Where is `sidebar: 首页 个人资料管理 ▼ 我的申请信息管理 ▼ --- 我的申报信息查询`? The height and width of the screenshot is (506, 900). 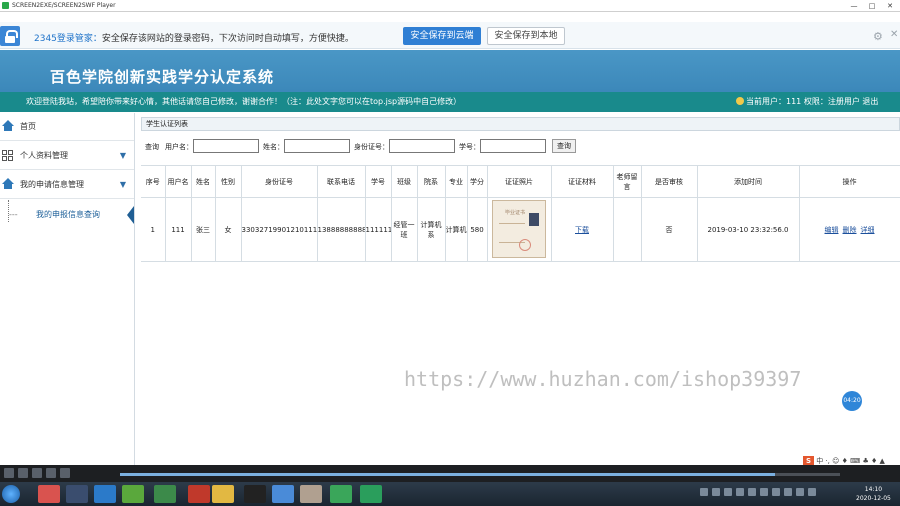 sidebar: 首页 个人资料管理 ▼ 我的申请信息管理 ▼ --- 我的申报信息查询 is located at coordinates (67, 289).